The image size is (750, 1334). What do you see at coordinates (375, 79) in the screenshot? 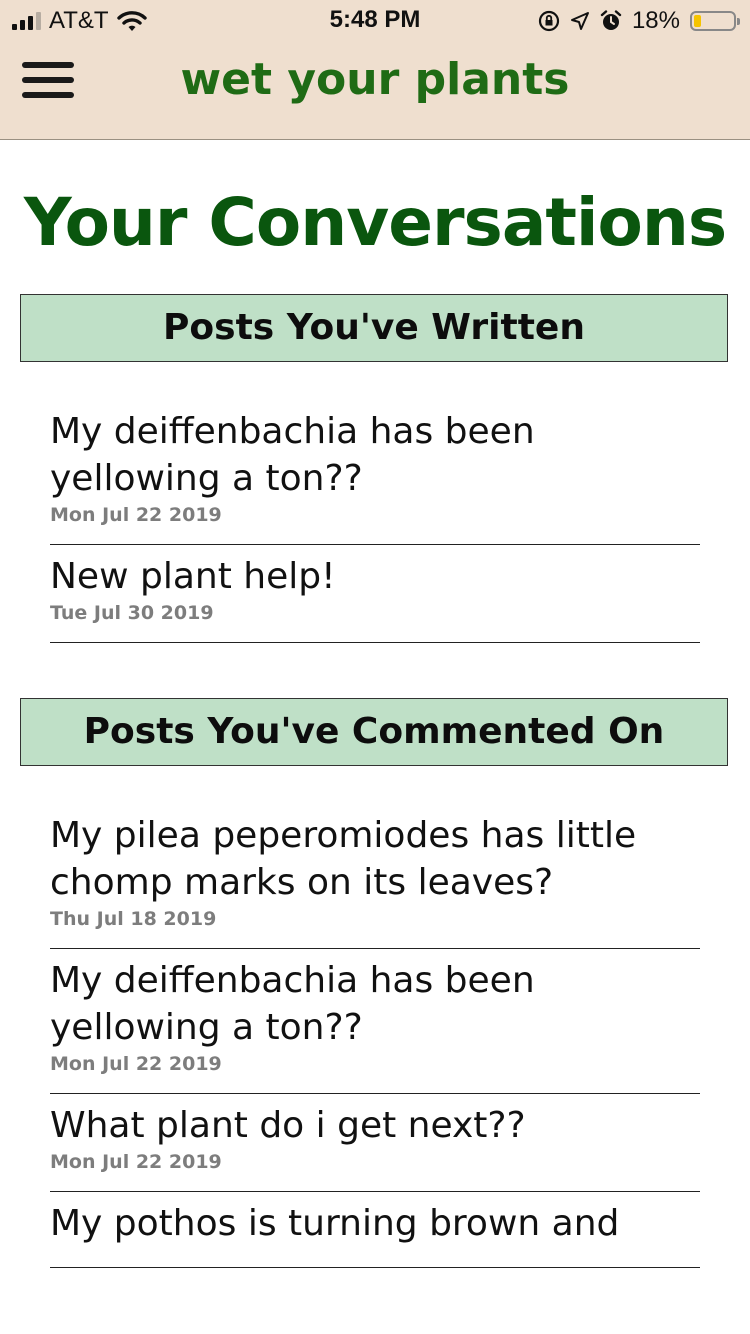
I see `app-title: wet your plants` at bounding box center [375, 79].